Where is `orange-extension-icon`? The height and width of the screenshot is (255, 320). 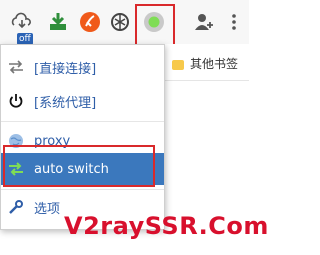 orange-extension-icon is located at coordinates (90, 22).